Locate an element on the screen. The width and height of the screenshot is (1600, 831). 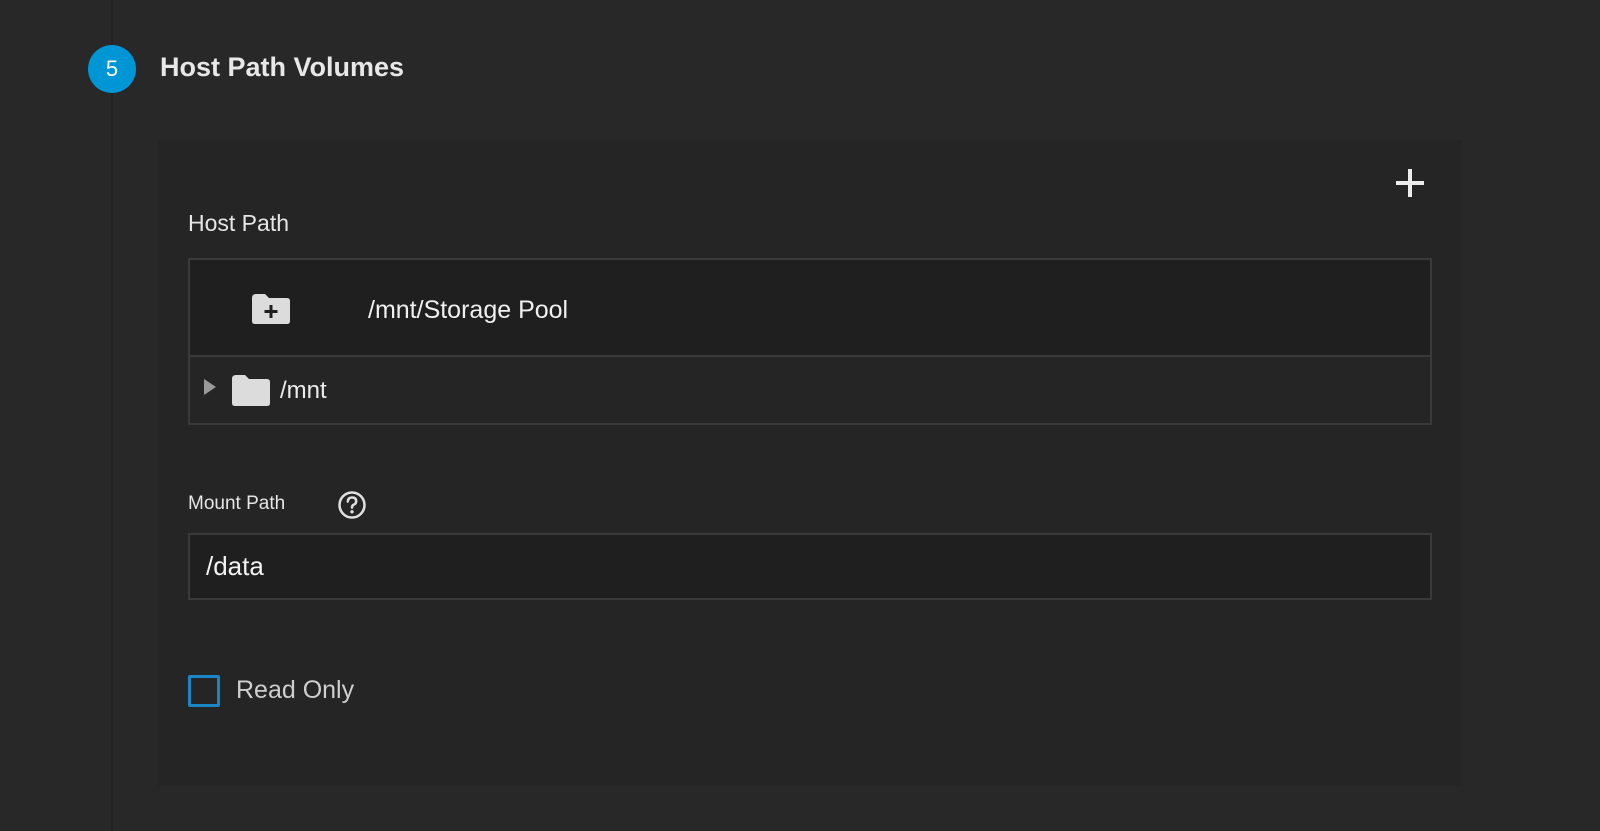
triangle-right-icon is located at coordinates (210, 387).